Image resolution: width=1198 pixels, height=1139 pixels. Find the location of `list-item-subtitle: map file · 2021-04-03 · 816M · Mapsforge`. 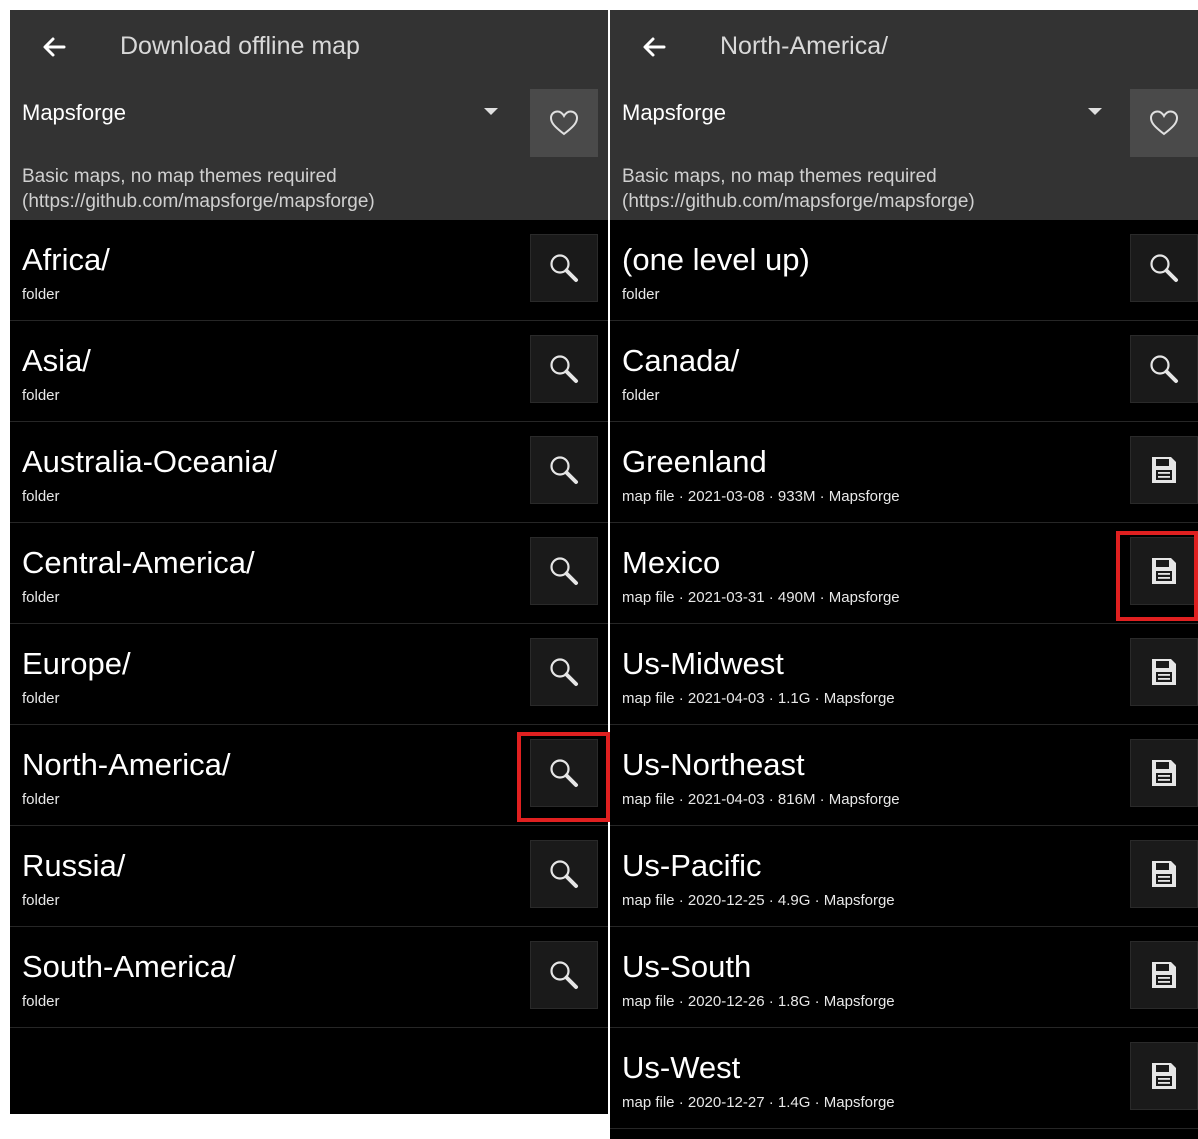

list-item-subtitle: map file · 2021-04-03 · 816M · Mapsforge is located at coordinates (761, 799).